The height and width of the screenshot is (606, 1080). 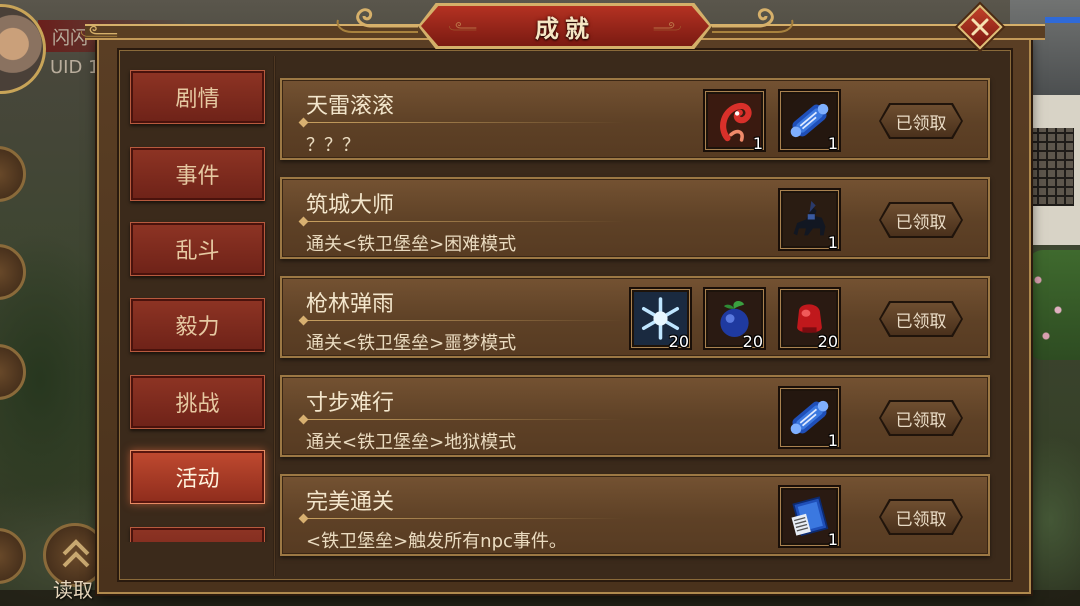 I want to click on achievement-title: 天雷滚滚, so click(x=350, y=106).